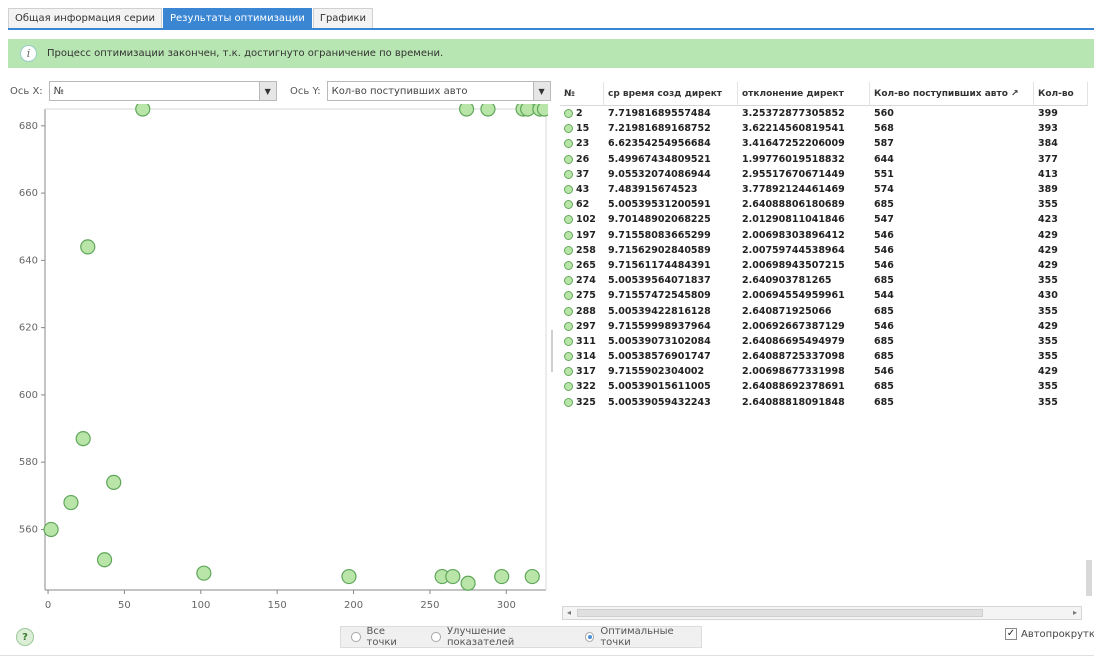 The image size is (1094, 667). I want to click on axis-x-select: № ▼, so click(162, 91).